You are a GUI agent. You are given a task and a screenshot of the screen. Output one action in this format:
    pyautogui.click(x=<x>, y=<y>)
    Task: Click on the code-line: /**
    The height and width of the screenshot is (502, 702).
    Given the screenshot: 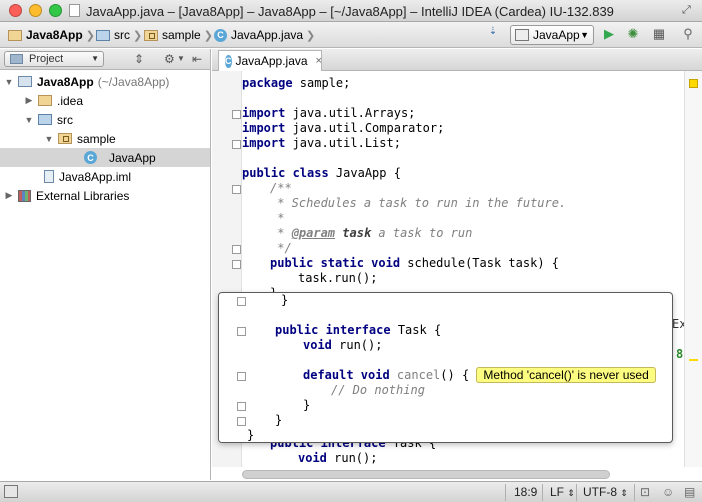 What is the action you would take?
    pyautogui.click(x=267, y=188)
    